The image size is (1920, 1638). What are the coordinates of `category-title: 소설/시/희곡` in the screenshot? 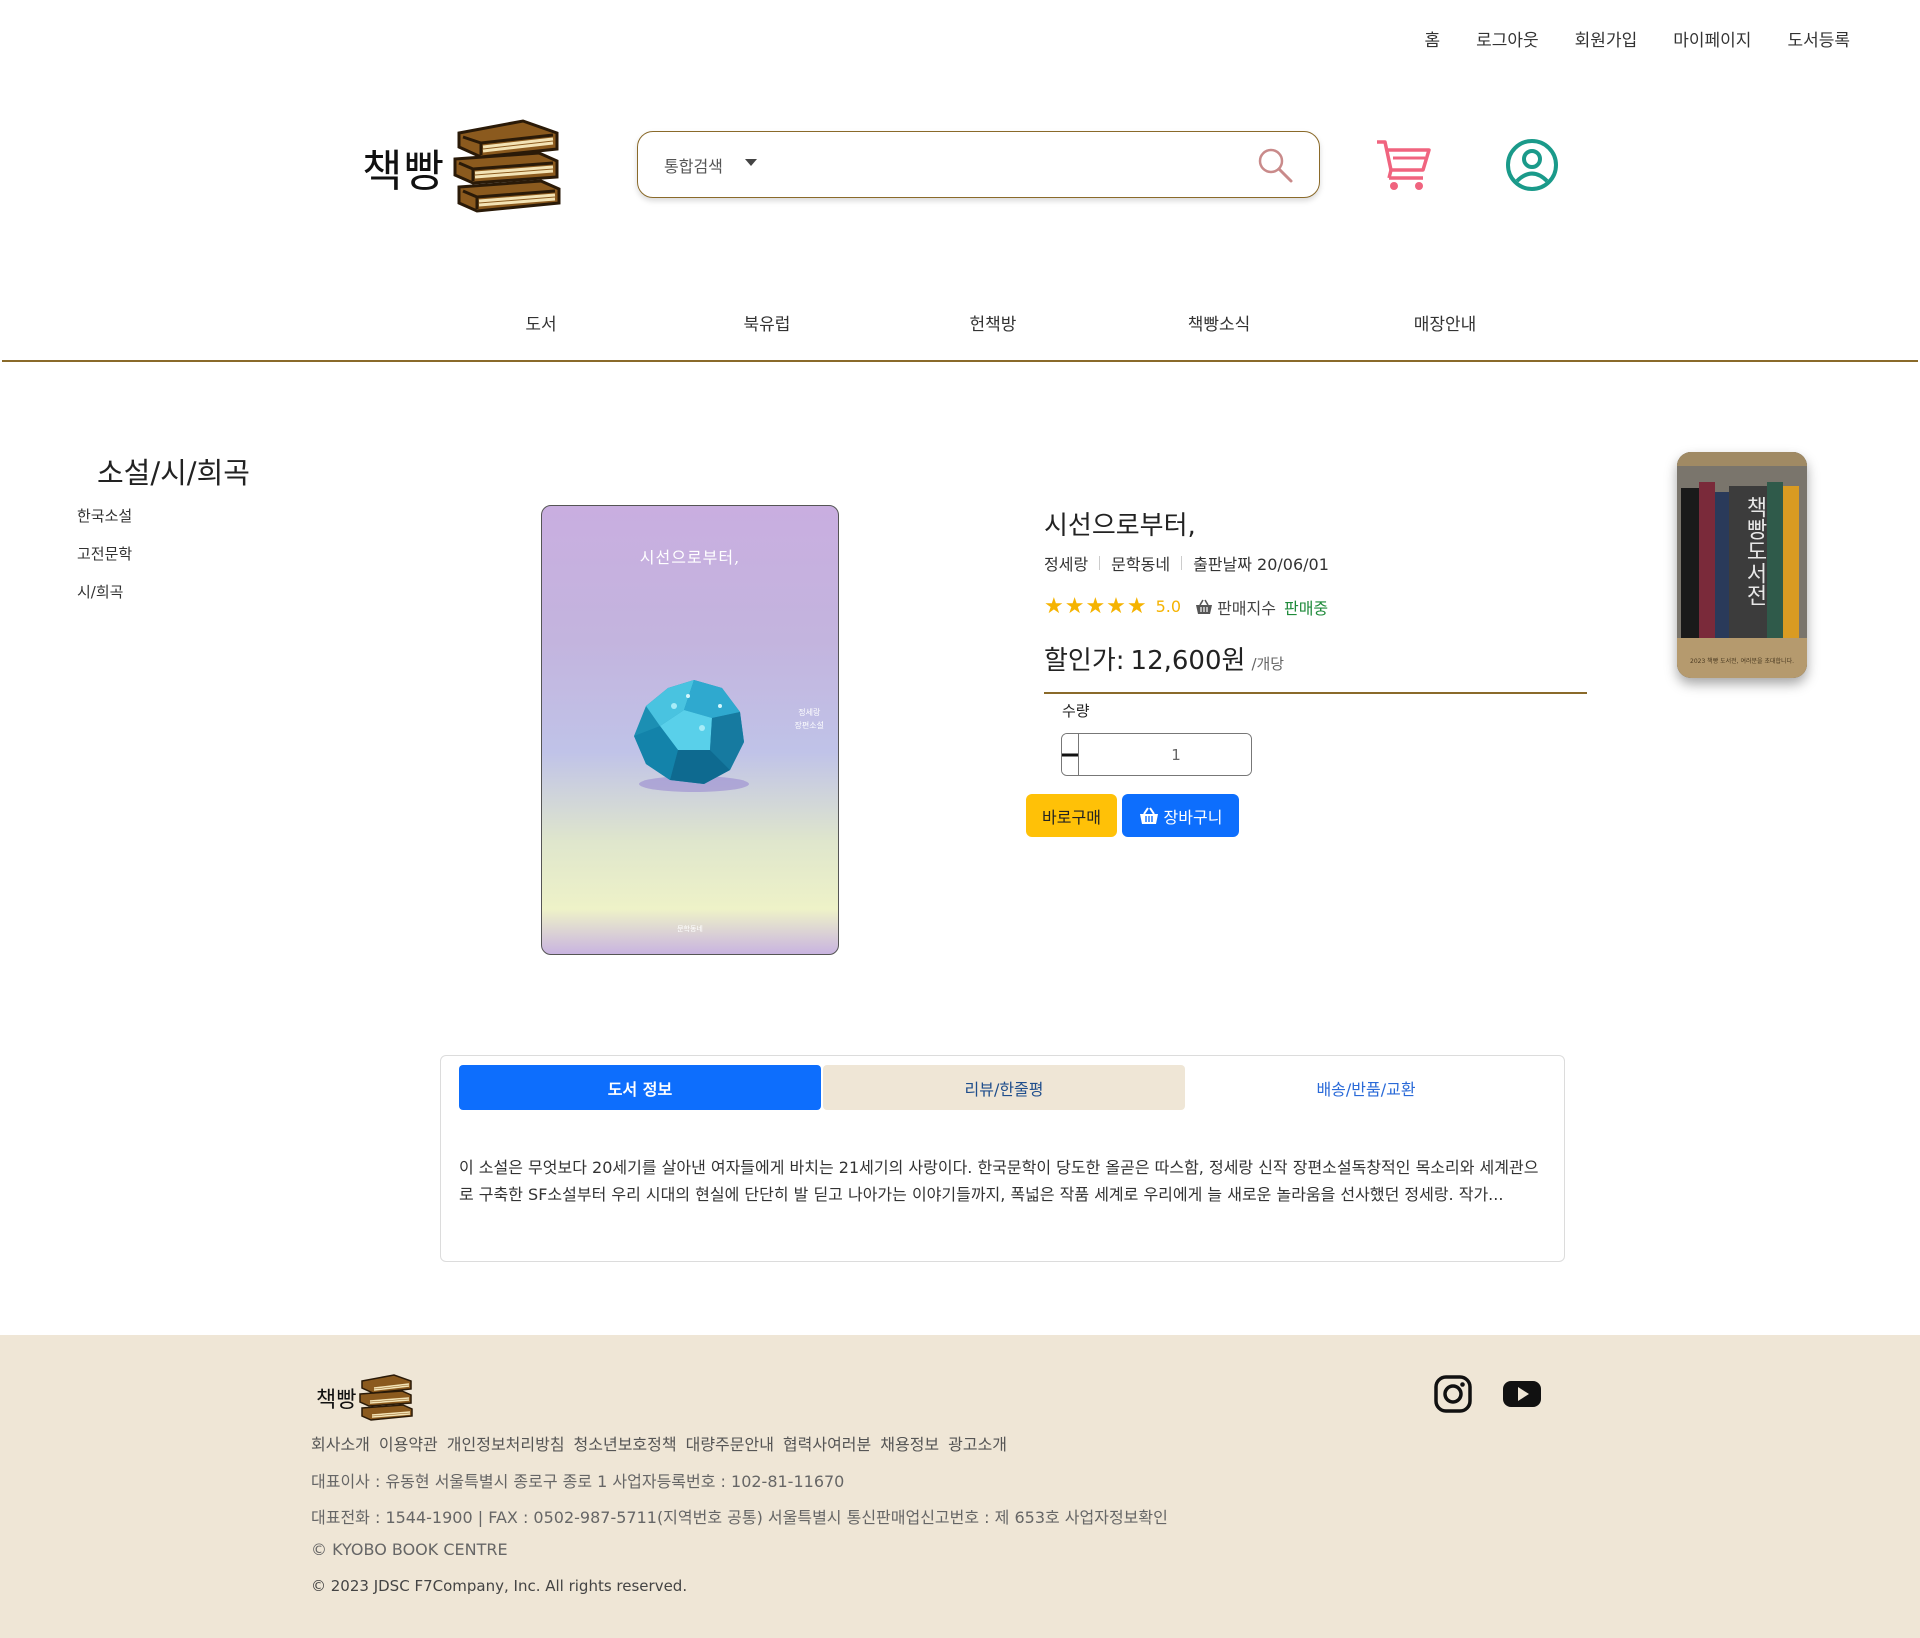 It's located at (173, 473).